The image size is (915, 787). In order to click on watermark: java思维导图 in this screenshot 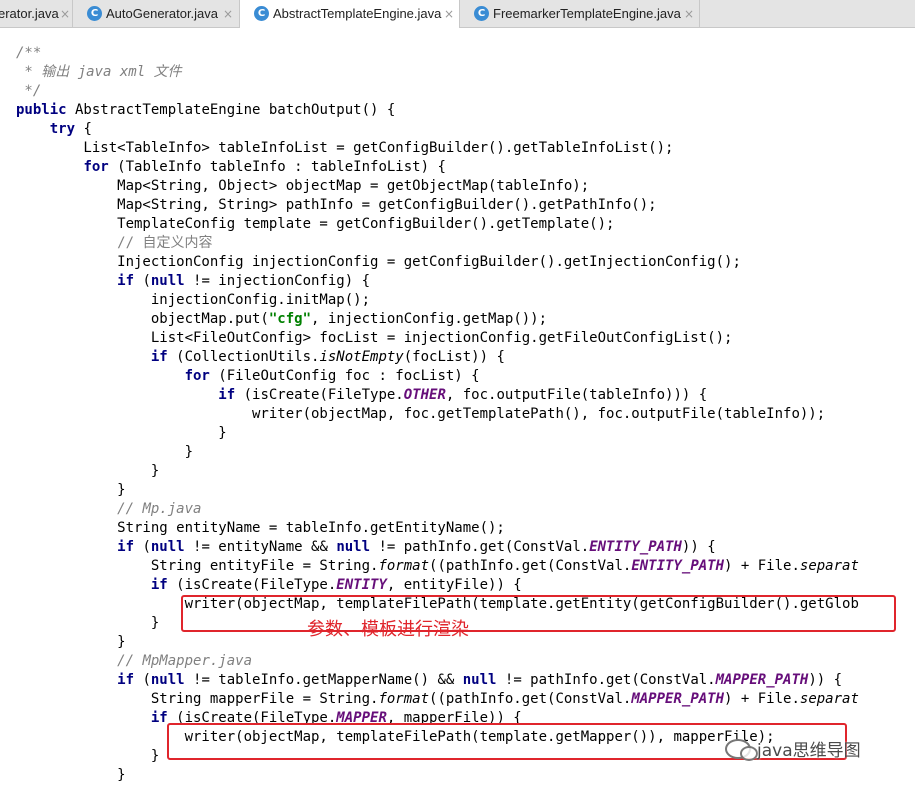, I will do `click(817, 749)`.